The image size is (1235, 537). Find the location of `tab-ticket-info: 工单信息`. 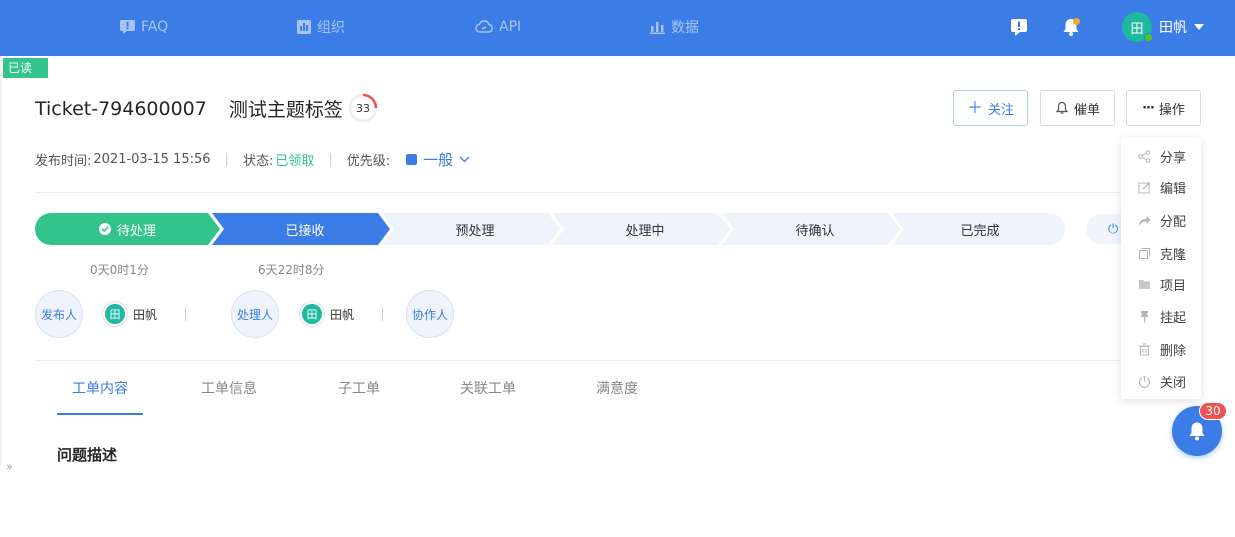

tab-ticket-info: 工单信息 is located at coordinates (229, 388).